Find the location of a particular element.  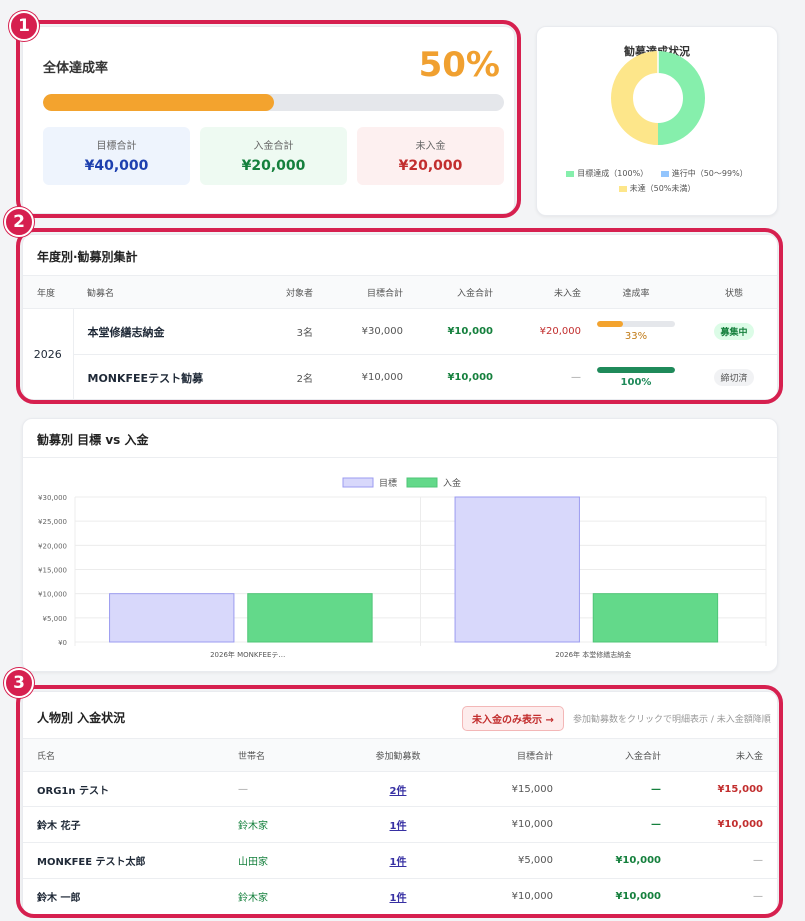

person-name: 鈴木 一郎 is located at coordinates (59, 899).